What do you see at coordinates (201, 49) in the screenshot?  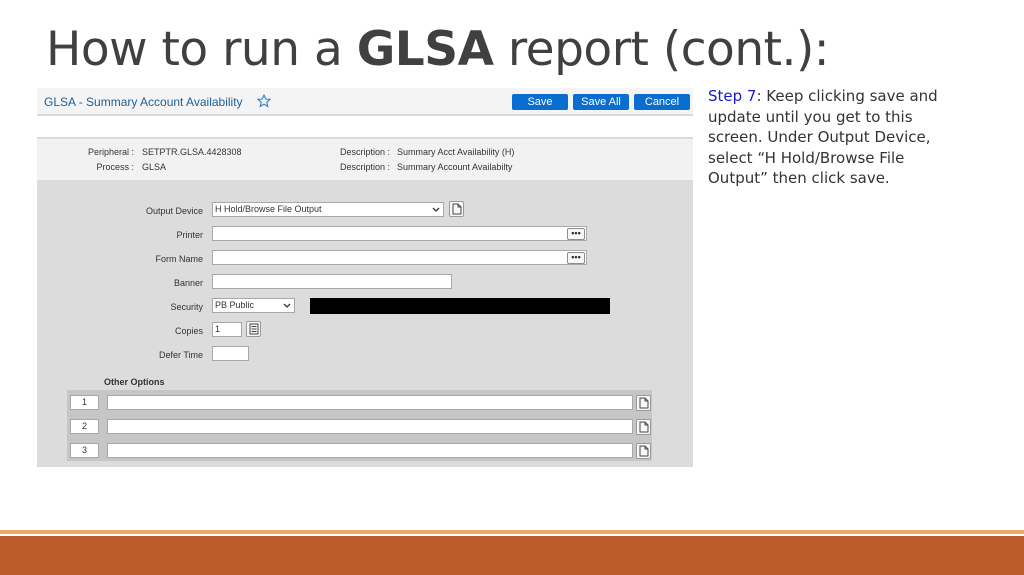 I see `title-prefix: How to run a` at bounding box center [201, 49].